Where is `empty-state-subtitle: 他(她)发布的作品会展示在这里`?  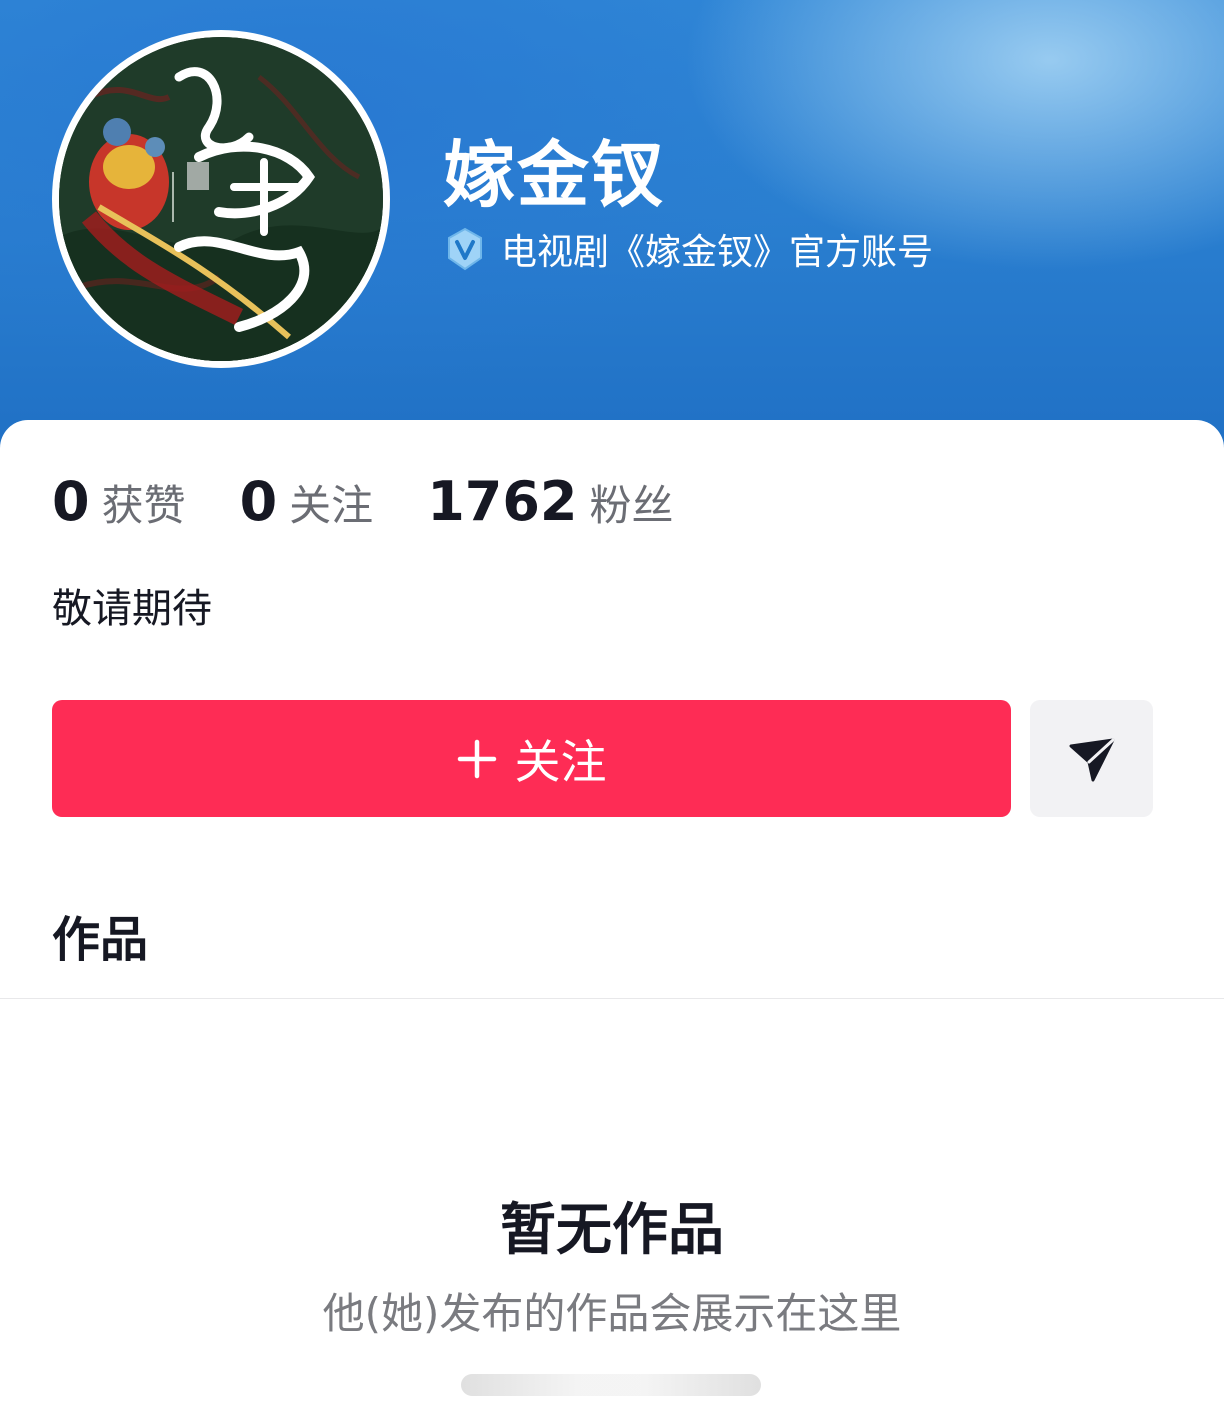 empty-state-subtitle: 他(她)发布的作品会展示在这里 is located at coordinates (612, 1313).